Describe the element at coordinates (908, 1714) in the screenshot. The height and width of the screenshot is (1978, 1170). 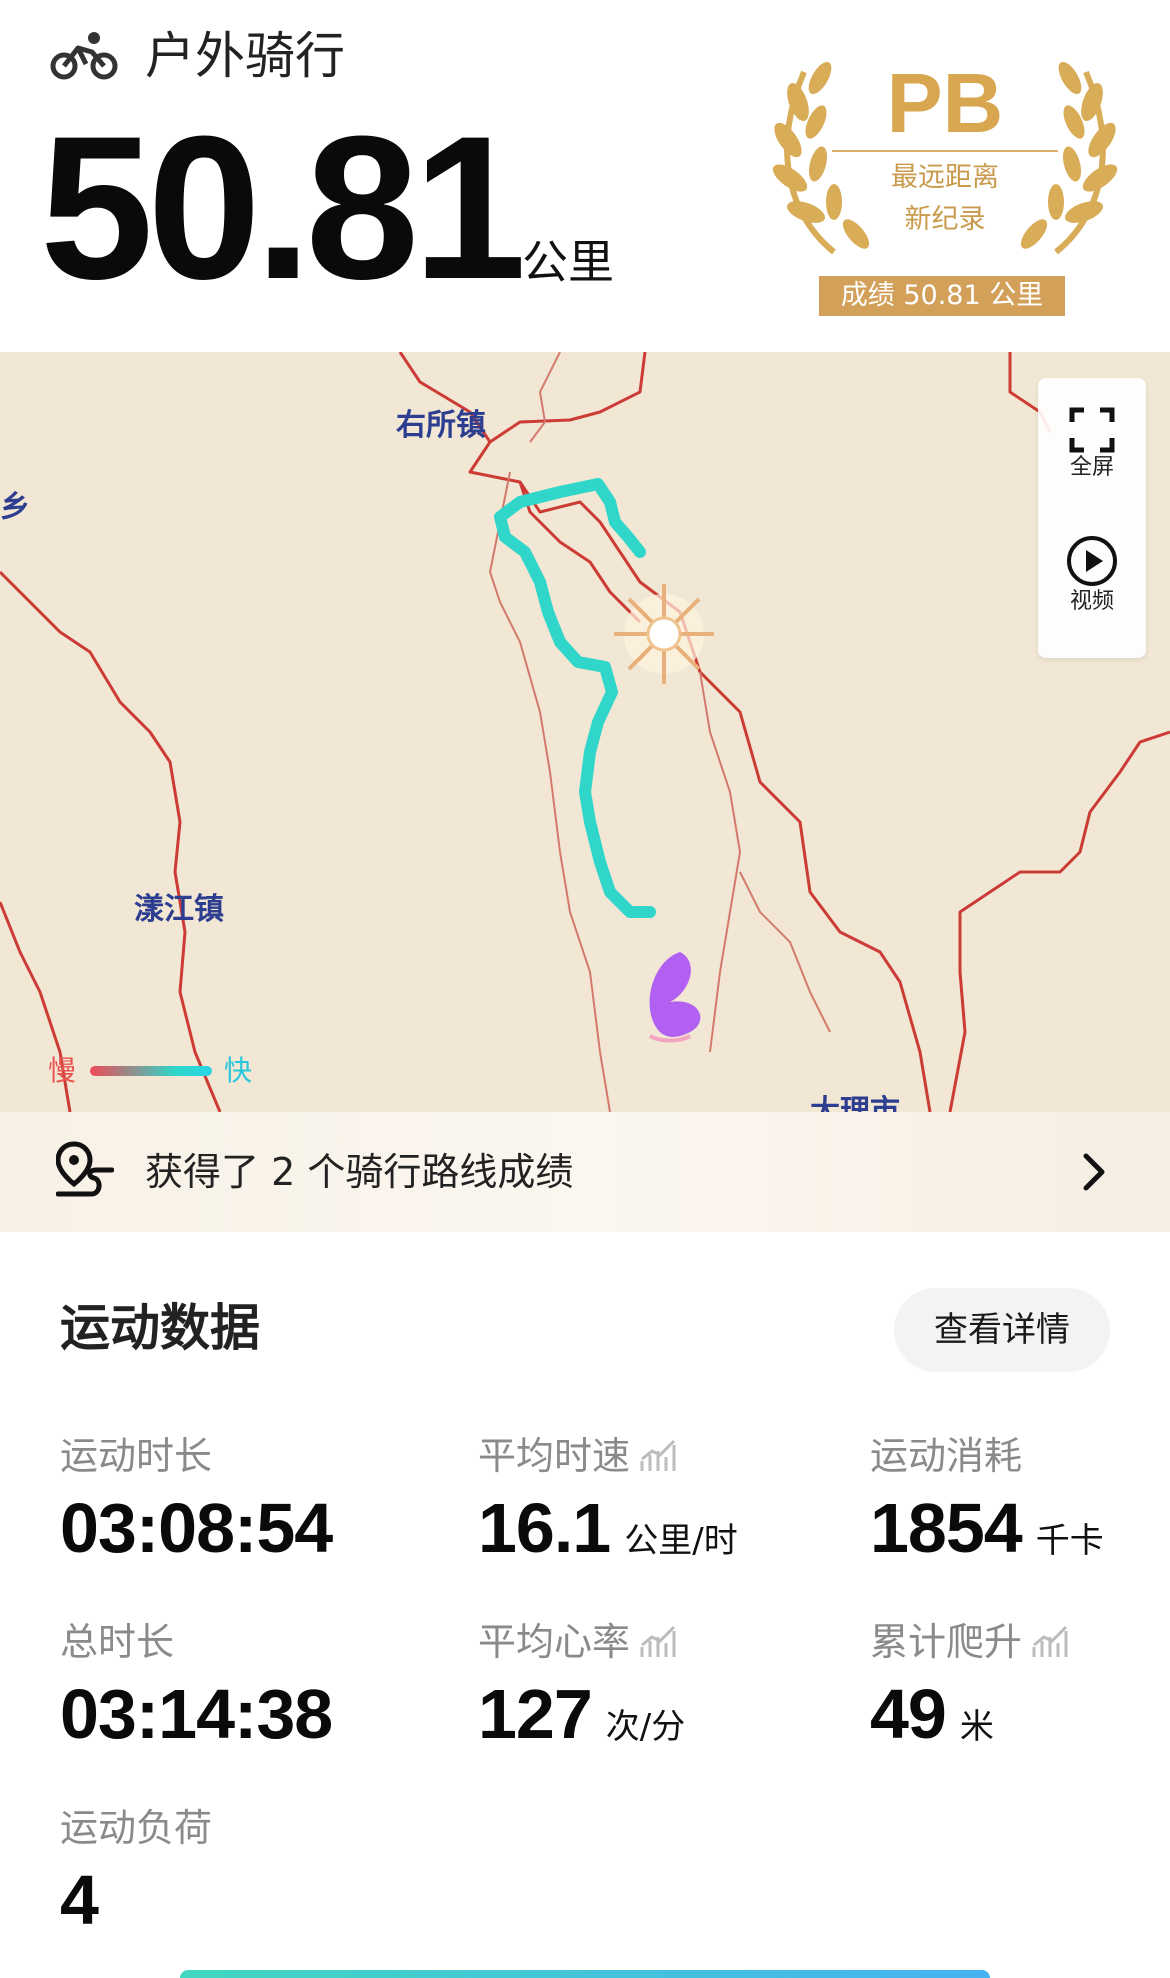
I see `stat-value: 49` at that location.